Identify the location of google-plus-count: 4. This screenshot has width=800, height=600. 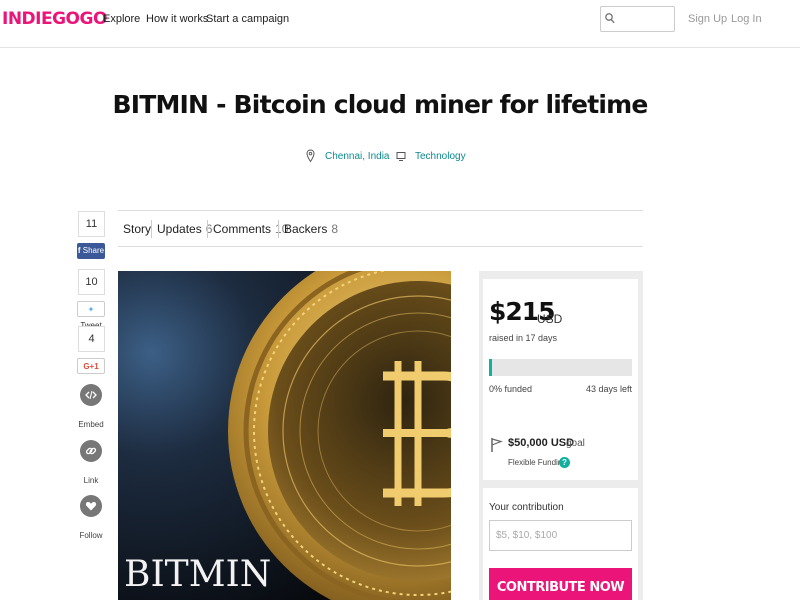
(91, 339).